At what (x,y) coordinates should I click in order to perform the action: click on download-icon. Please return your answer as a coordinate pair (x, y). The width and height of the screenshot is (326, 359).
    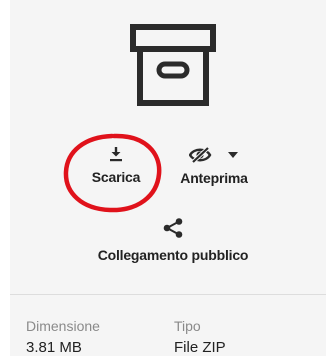
    Looking at the image, I should click on (116, 154).